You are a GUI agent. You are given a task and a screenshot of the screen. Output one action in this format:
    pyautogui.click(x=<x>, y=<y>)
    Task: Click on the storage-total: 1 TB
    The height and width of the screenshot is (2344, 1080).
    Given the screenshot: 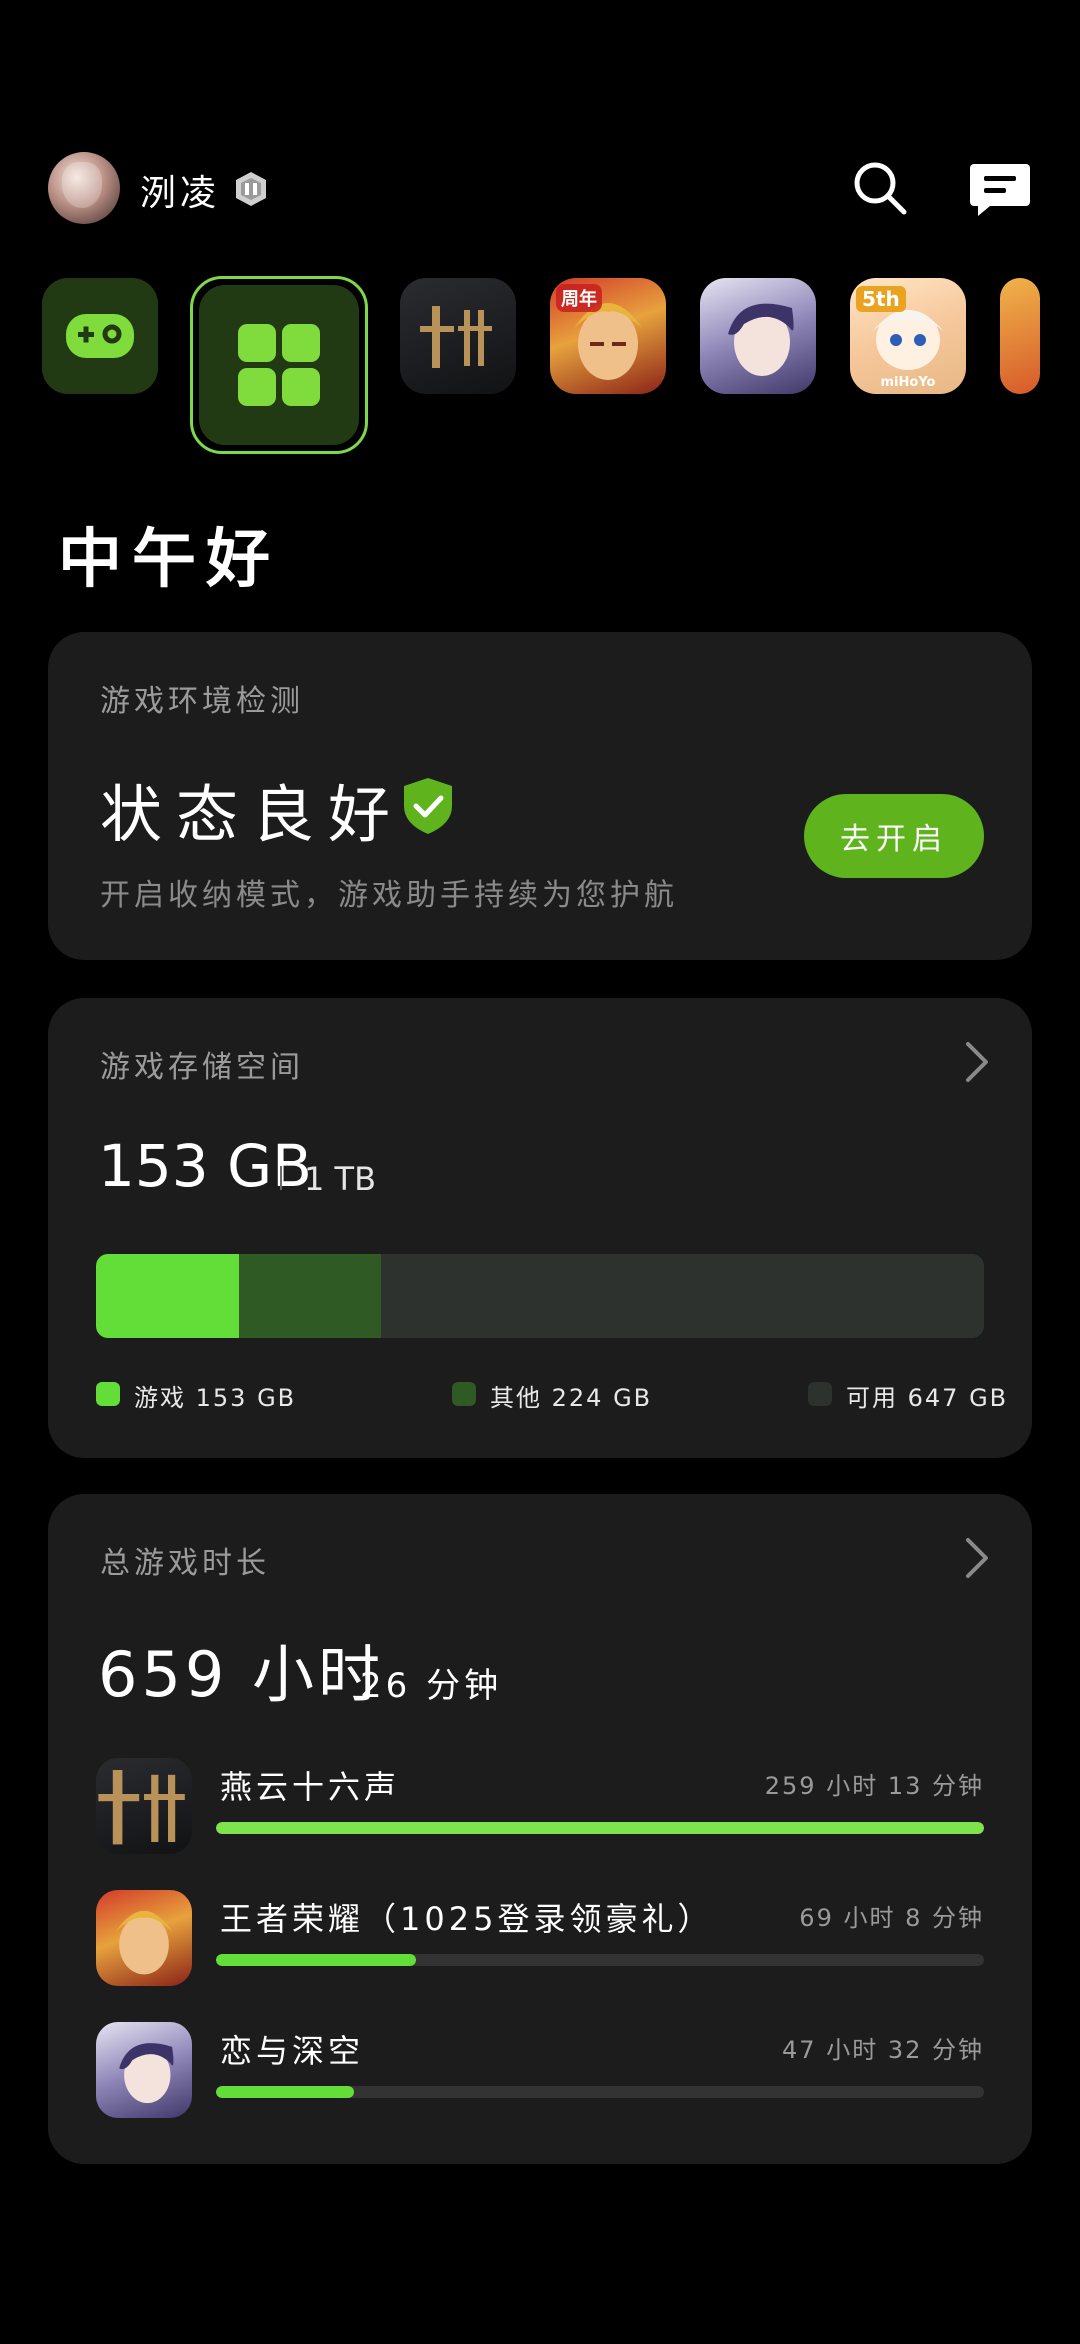 What is the action you would take?
    pyautogui.click(x=340, y=1179)
    